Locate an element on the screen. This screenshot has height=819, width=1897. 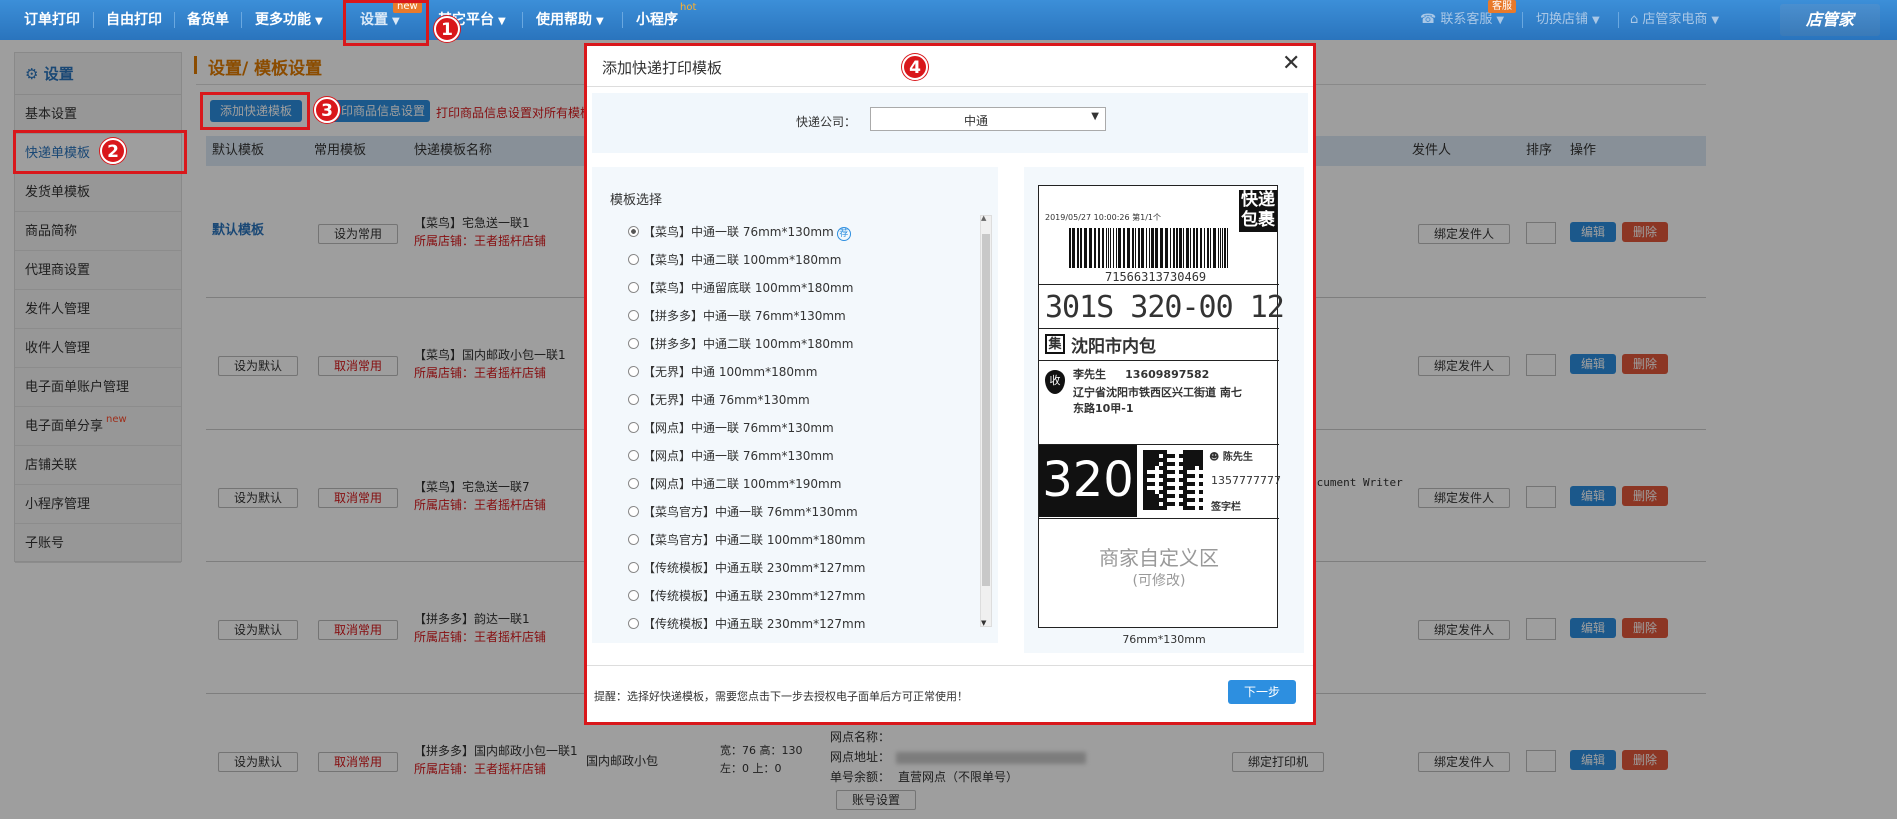
switch-shop: 切换店铺 ▼ is located at coordinates (1568, 20).